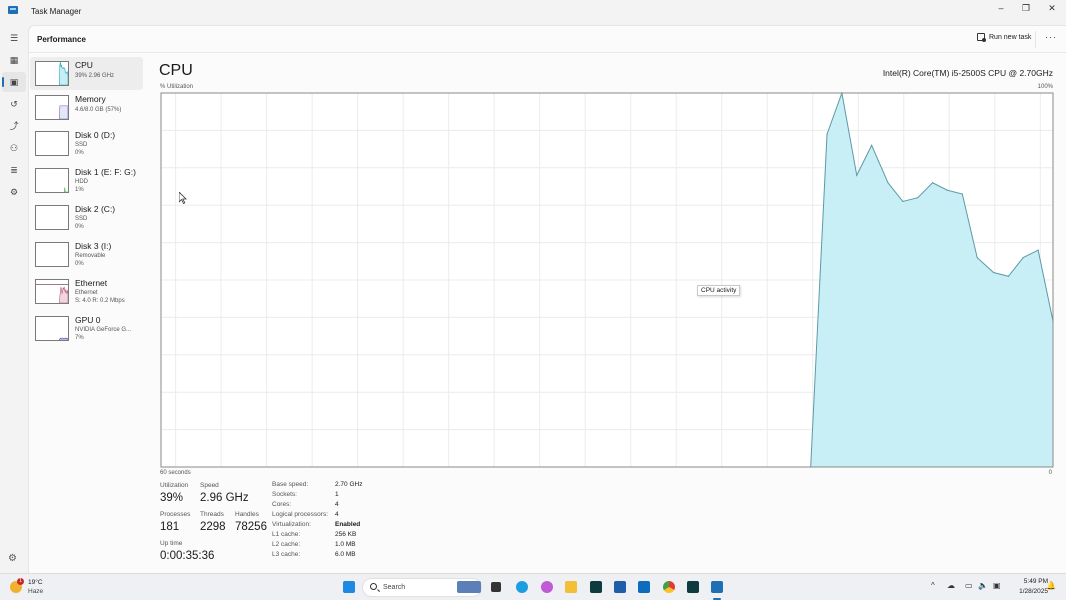  I want to click on title-bar: Task Manager – ❐ ✕, so click(533, 12).